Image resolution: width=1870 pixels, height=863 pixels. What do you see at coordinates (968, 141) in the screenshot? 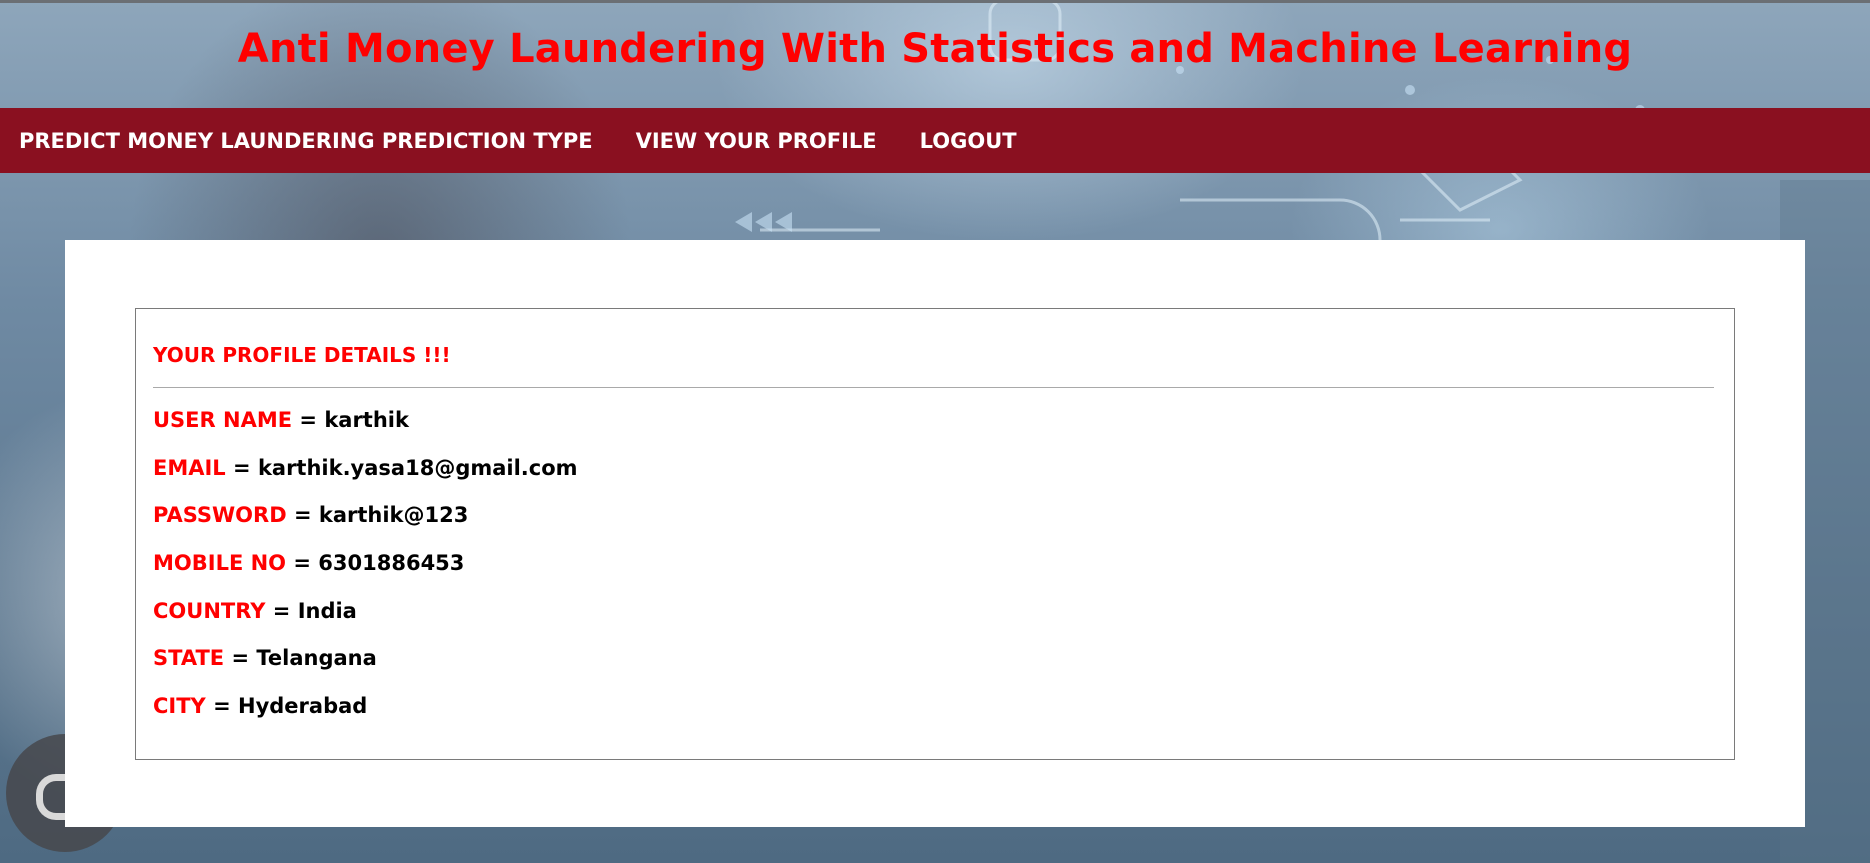
I see `nav-logout-link: LOGOUT` at bounding box center [968, 141].